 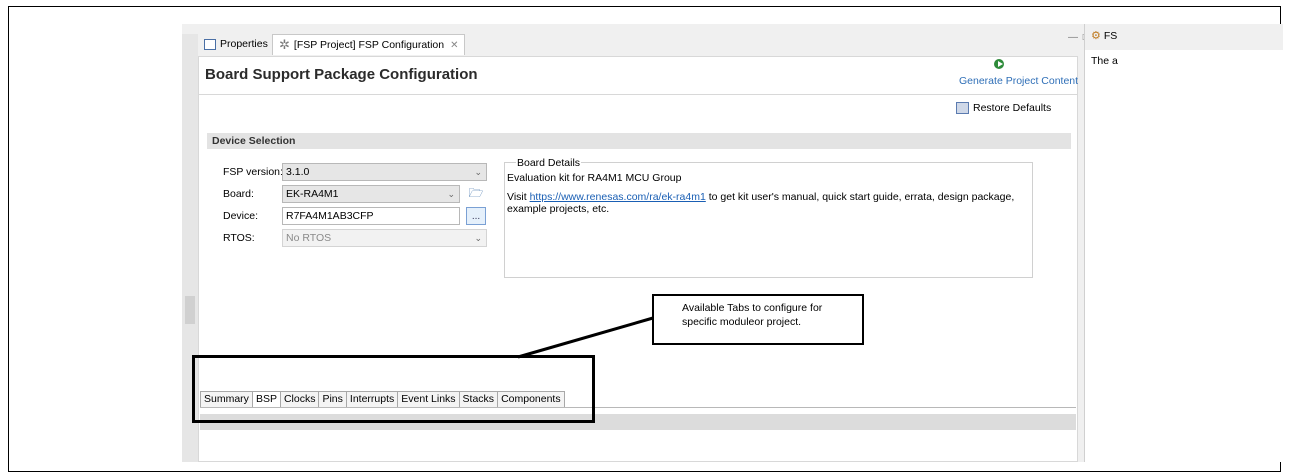 What do you see at coordinates (585, 337) in the screenshot?
I see `callout-arrow-line` at bounding box center [585, 337].